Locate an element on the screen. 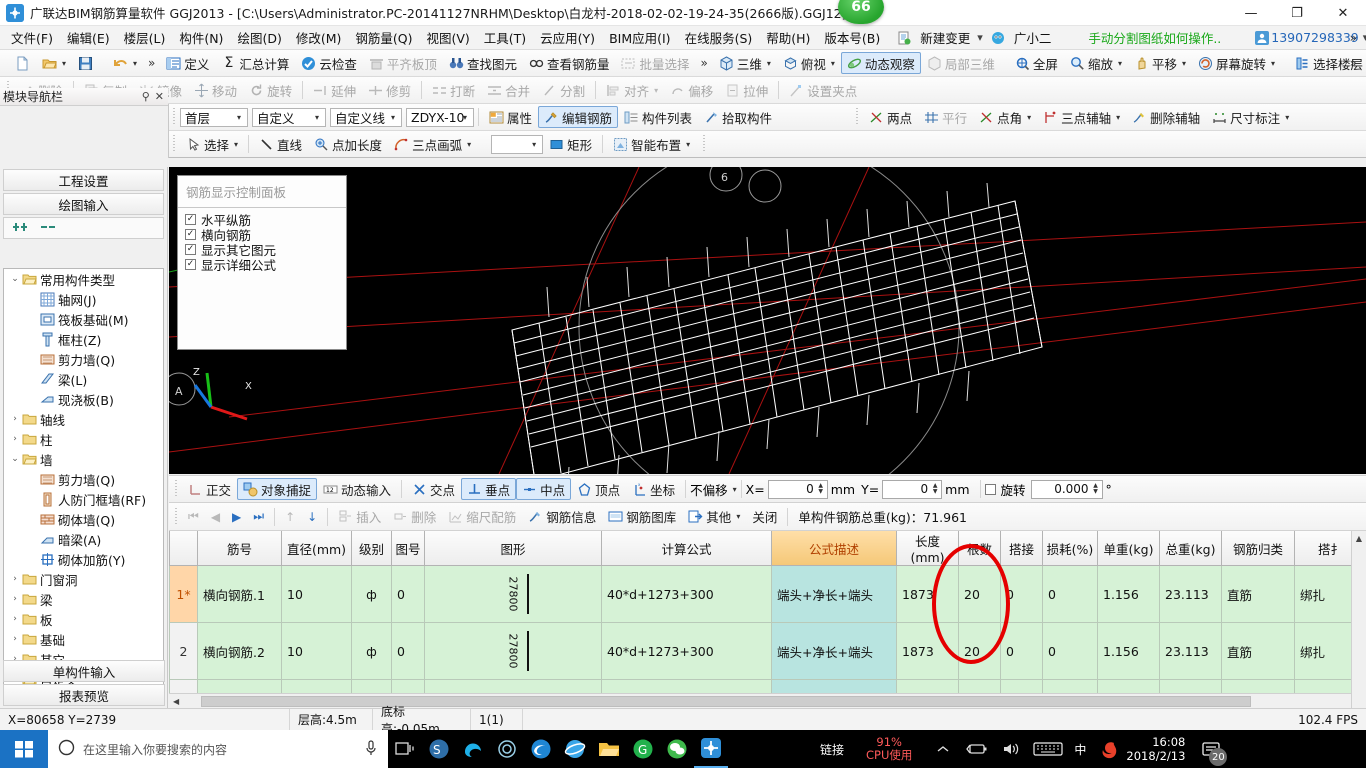  taskbar-link-label: 链接 is located at coordinates (832, 749).